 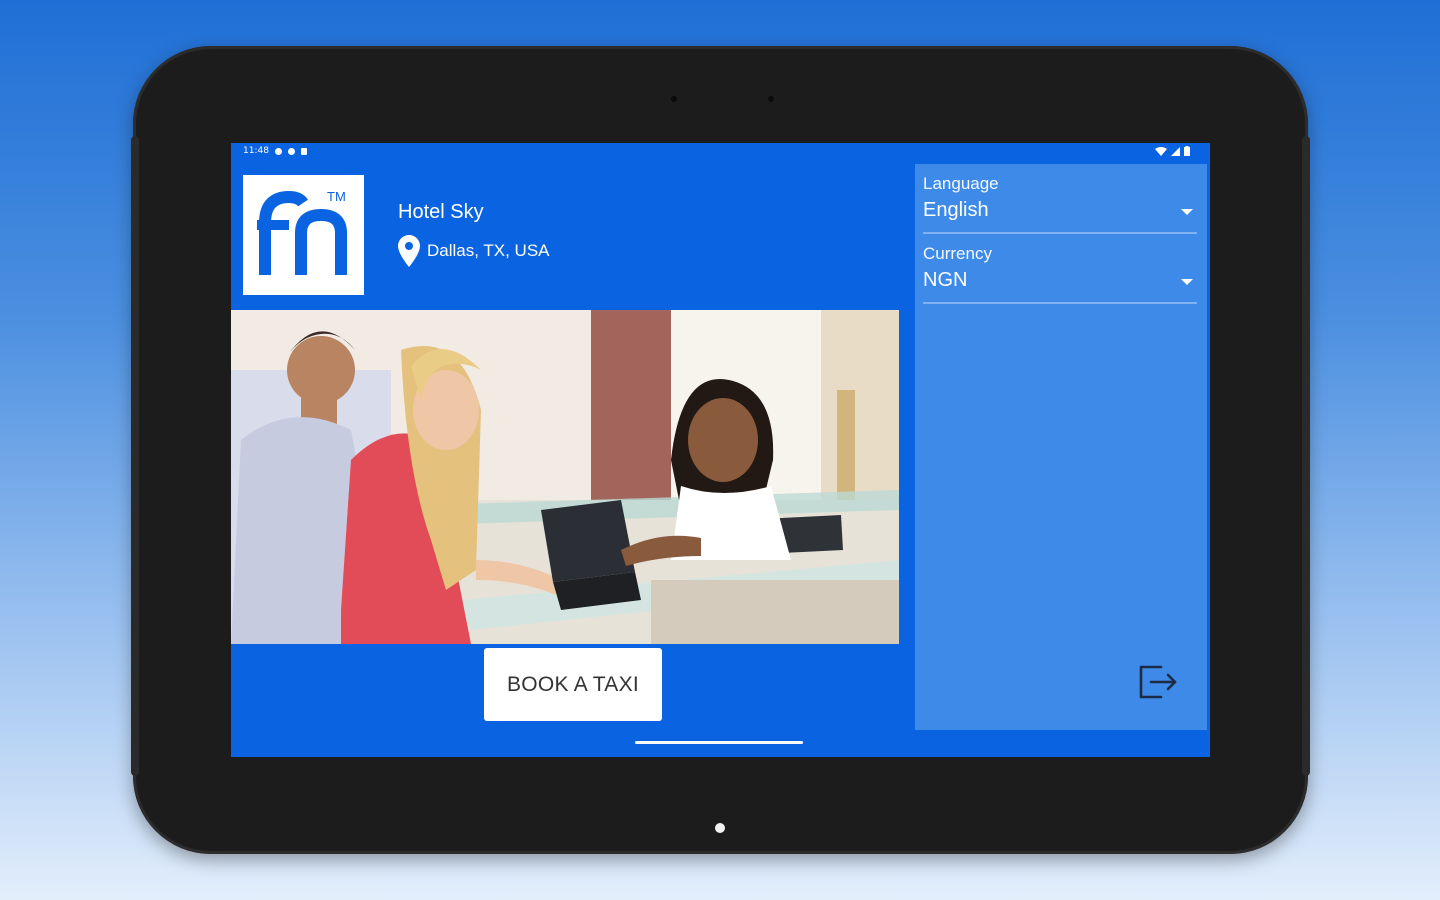 What do you see at coordinates (441, 212) in the screenshot?
I see `hotel-name: Hotel Sky` at bounding box center [441, 212].